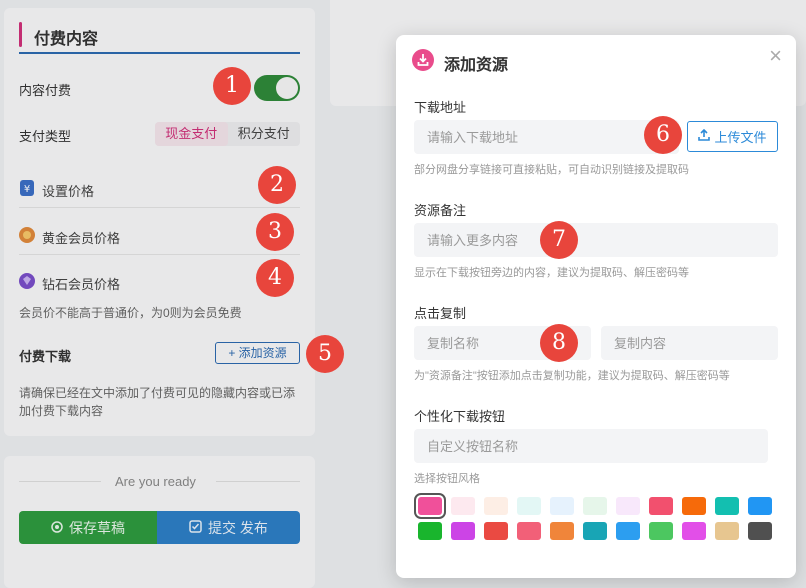 The image size is (806, 588). Describe the element at coordinates (325, 354) in the screenshot. I see `marker-5: 5` at that location.